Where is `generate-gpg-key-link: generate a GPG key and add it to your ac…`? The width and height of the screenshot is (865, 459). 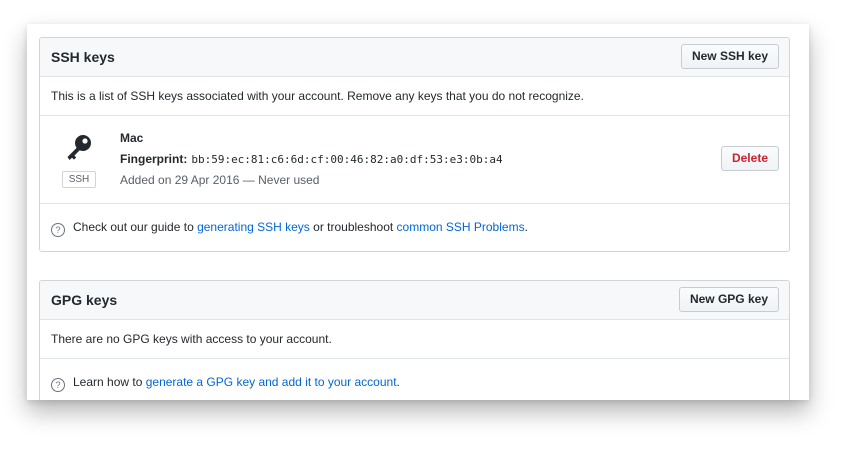 generate-gpg-key-link: generate a GPG key and add it to your ac… is located at coordinates (271, 382).